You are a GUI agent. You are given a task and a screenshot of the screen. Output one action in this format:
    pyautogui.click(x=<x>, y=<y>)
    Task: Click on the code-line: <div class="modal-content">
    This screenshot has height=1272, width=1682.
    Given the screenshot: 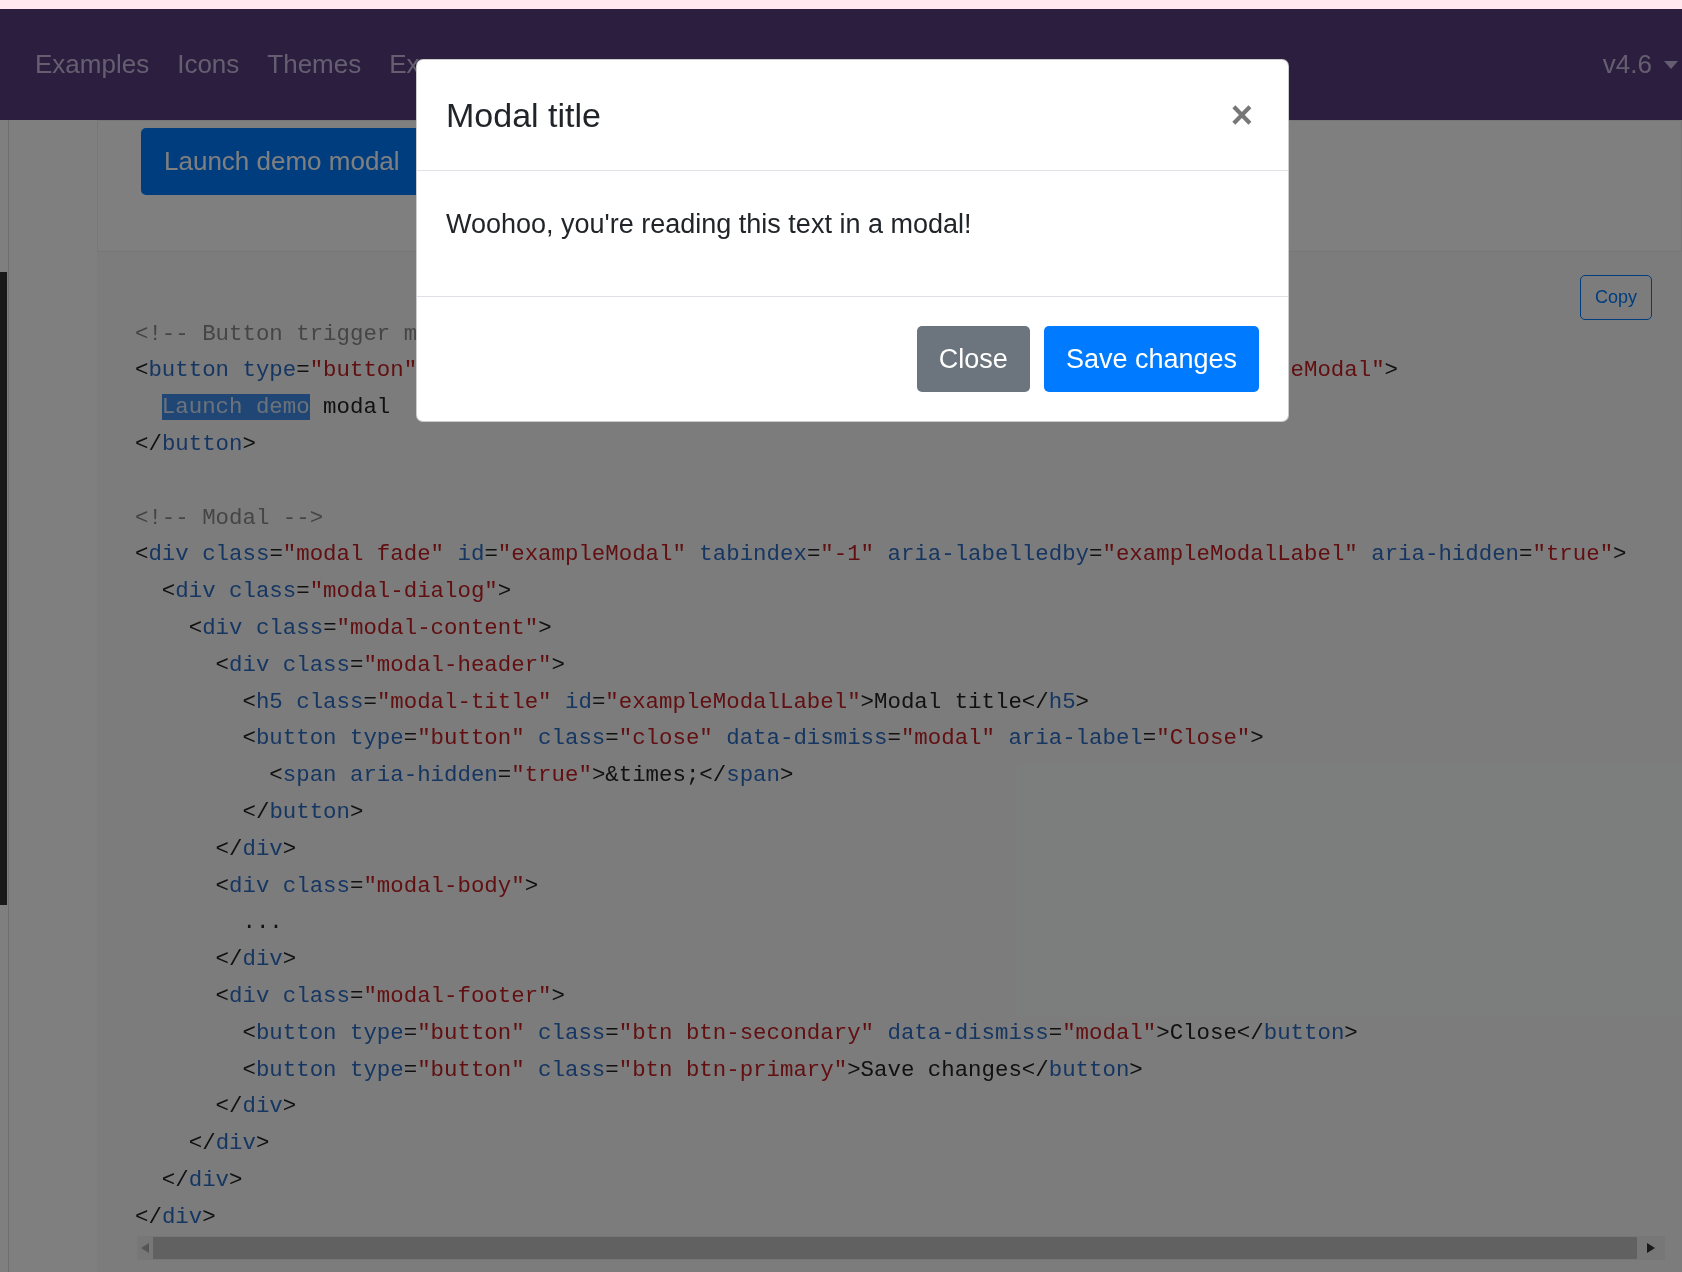 What is the action you would take?
    pyautogui.click(x=369, y=628)
    